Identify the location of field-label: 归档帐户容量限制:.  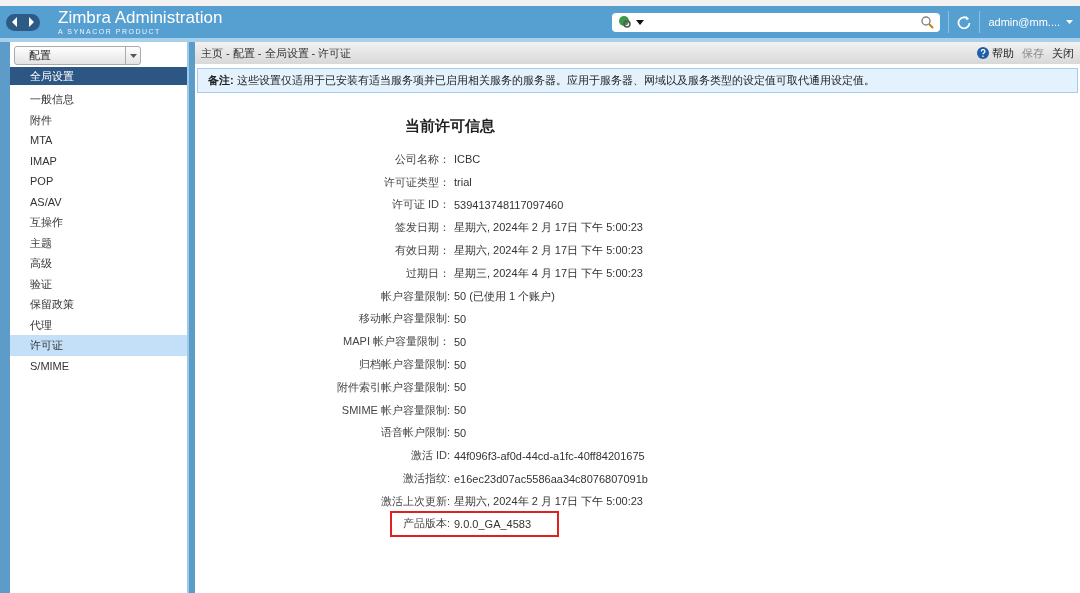
(404, 365).